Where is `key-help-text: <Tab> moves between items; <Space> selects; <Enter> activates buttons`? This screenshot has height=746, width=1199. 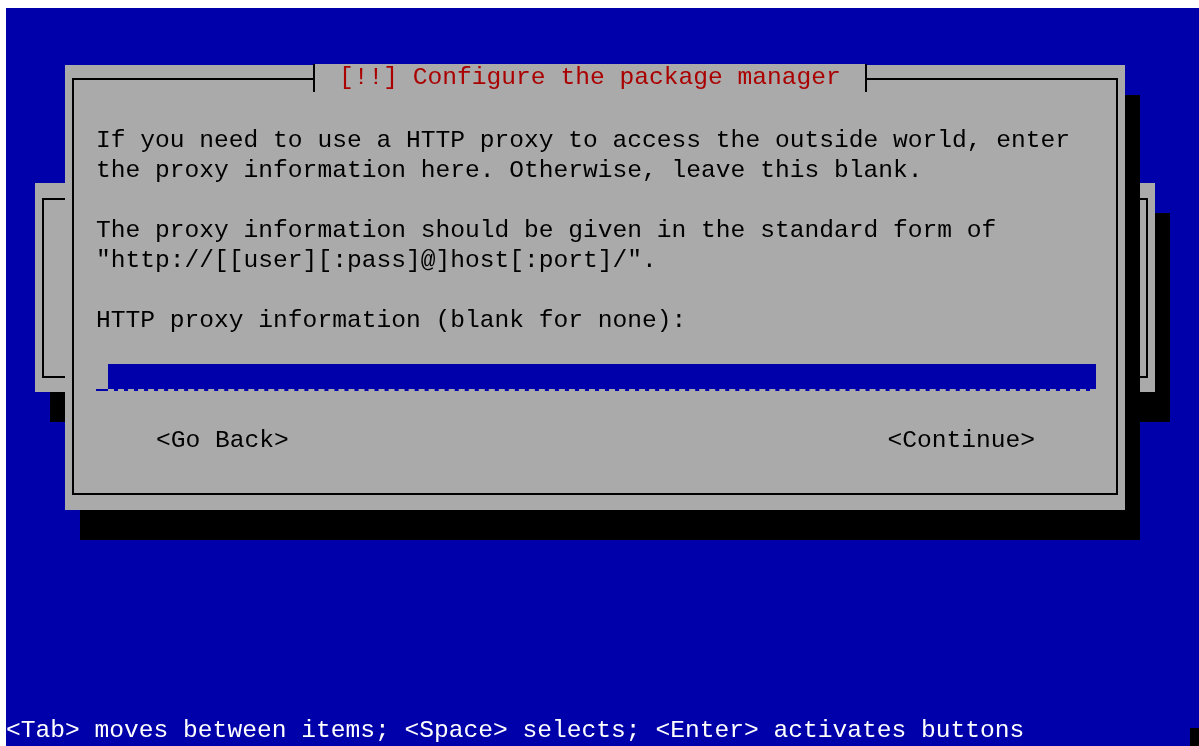
key-help-text: <Tab> moves between items; <Space> selects; <Enter> activates buttons is located at coordinates (515, 731).